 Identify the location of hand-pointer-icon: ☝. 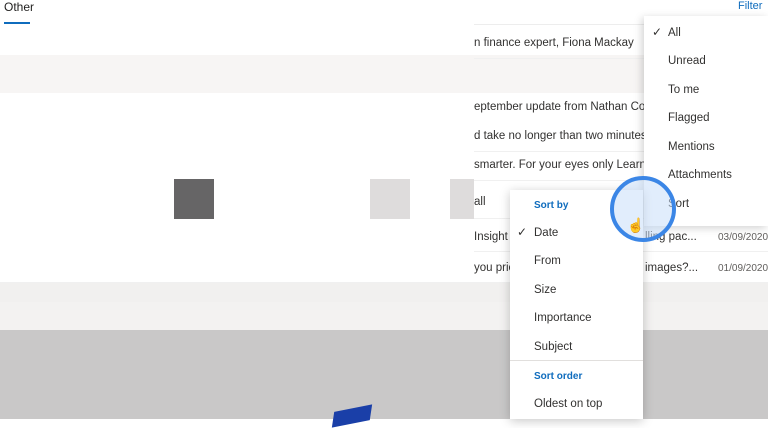
(636, 225).